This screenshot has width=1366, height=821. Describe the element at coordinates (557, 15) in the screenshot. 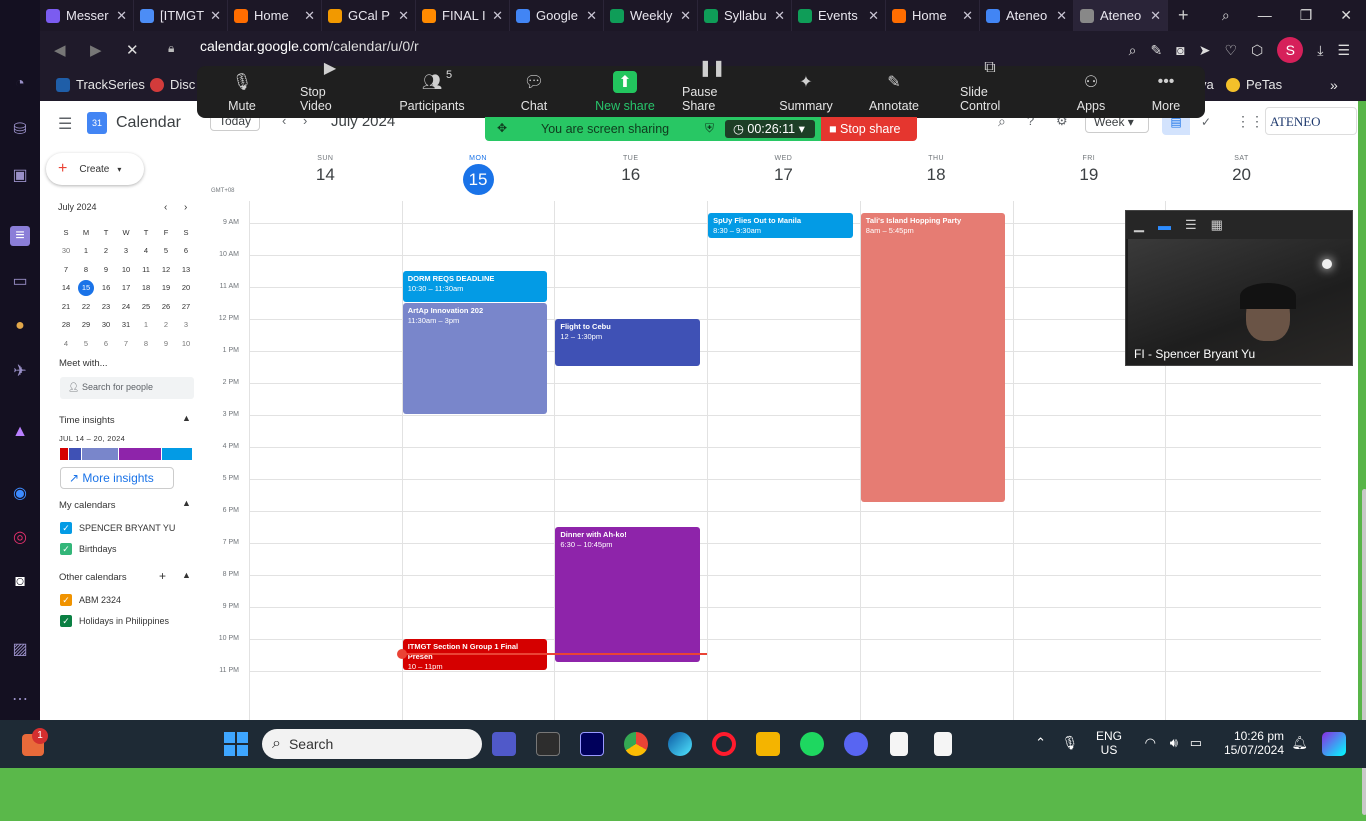

I see `browser-tab: Google ✕` at that location.